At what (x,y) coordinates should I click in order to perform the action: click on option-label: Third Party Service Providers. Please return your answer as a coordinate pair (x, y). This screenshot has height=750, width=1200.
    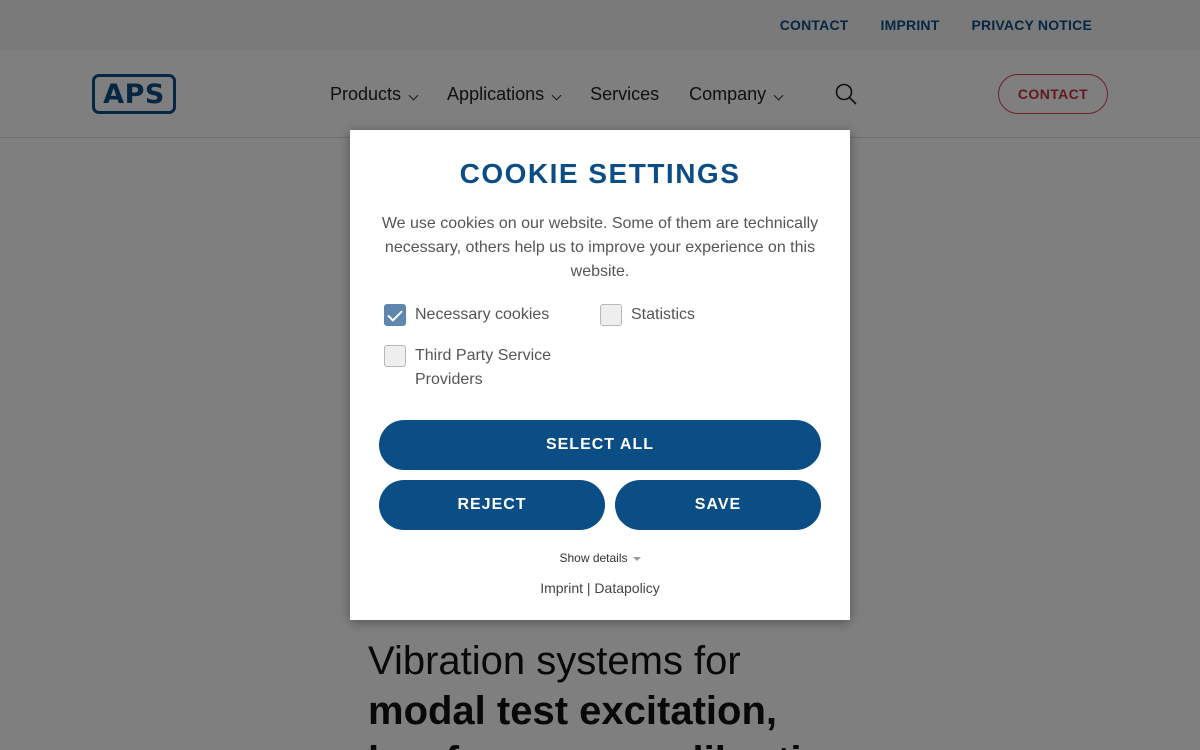
    Looking at the image, I should click on (483, 367).